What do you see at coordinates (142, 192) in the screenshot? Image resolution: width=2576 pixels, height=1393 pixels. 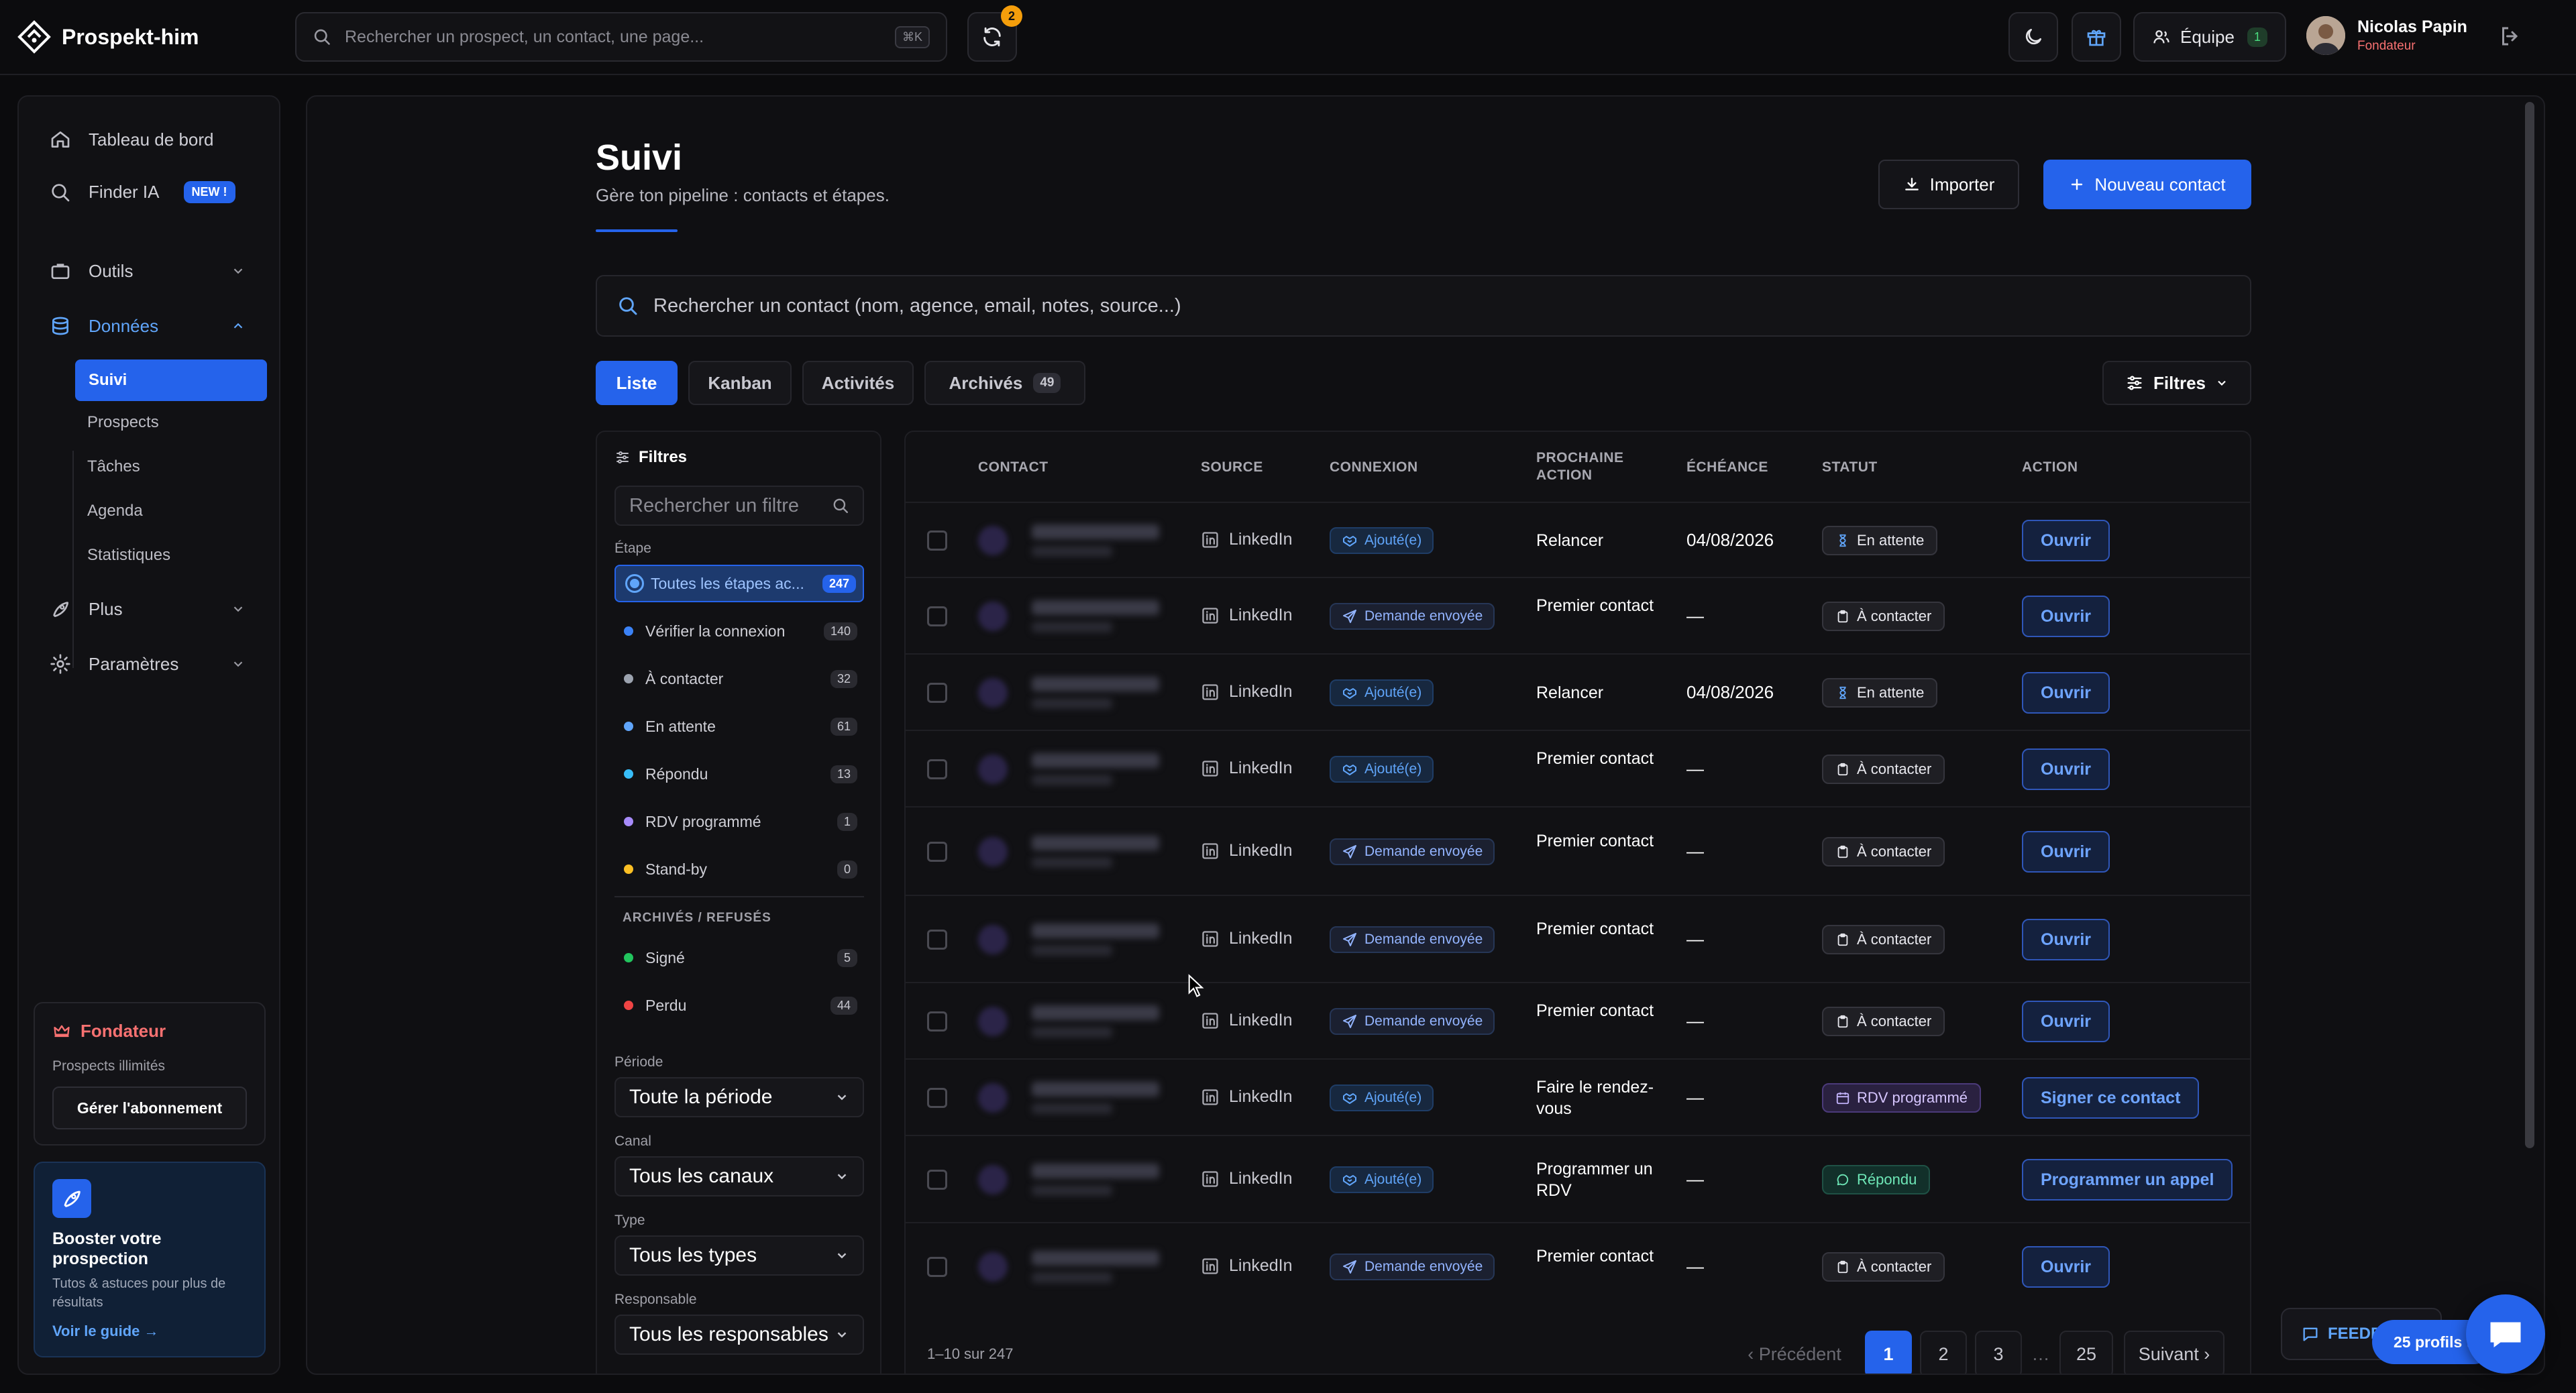 I see `sidebar-item-finder: Finder IA NEW !` at bounding box center [142, 192].